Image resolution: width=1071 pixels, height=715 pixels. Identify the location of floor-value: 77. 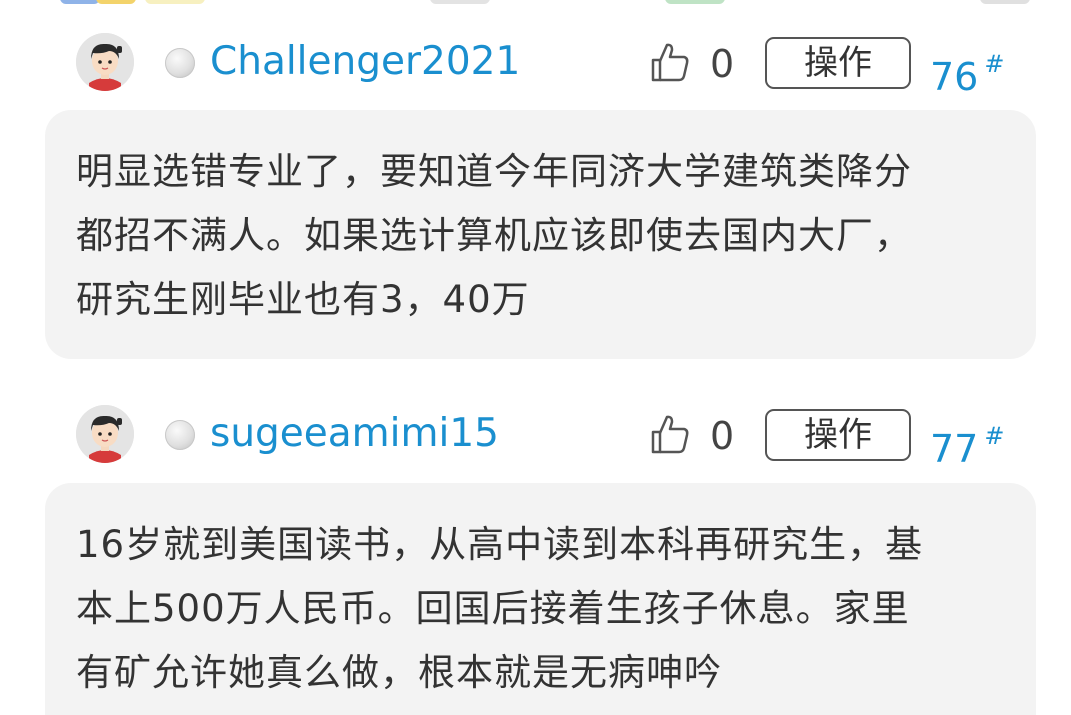
(954, 449).